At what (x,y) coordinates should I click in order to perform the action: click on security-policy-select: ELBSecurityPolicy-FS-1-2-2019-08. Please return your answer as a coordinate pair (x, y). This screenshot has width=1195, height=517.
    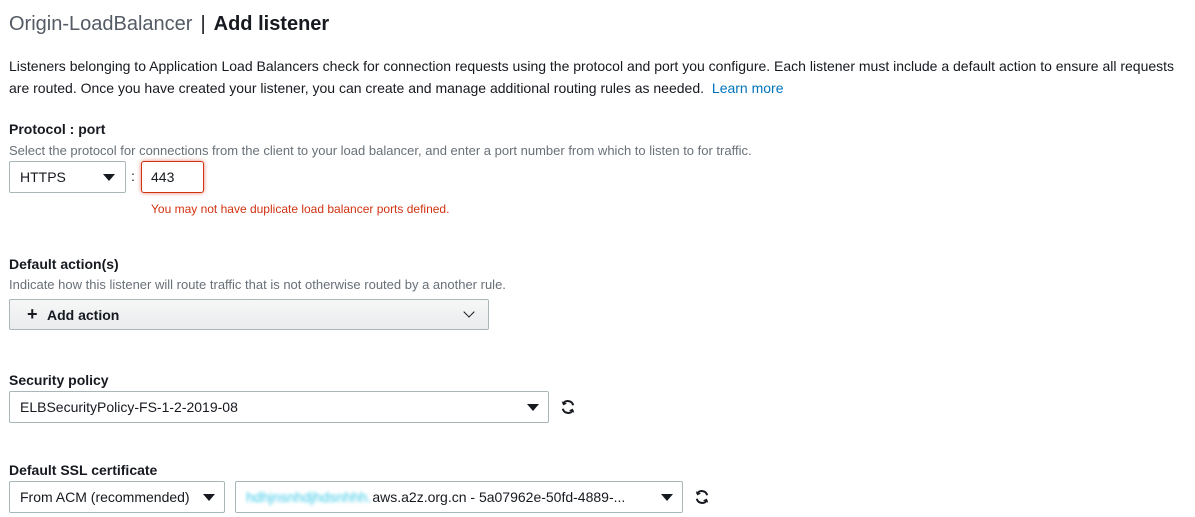
    Looking at the image, I should click on (279, 407).